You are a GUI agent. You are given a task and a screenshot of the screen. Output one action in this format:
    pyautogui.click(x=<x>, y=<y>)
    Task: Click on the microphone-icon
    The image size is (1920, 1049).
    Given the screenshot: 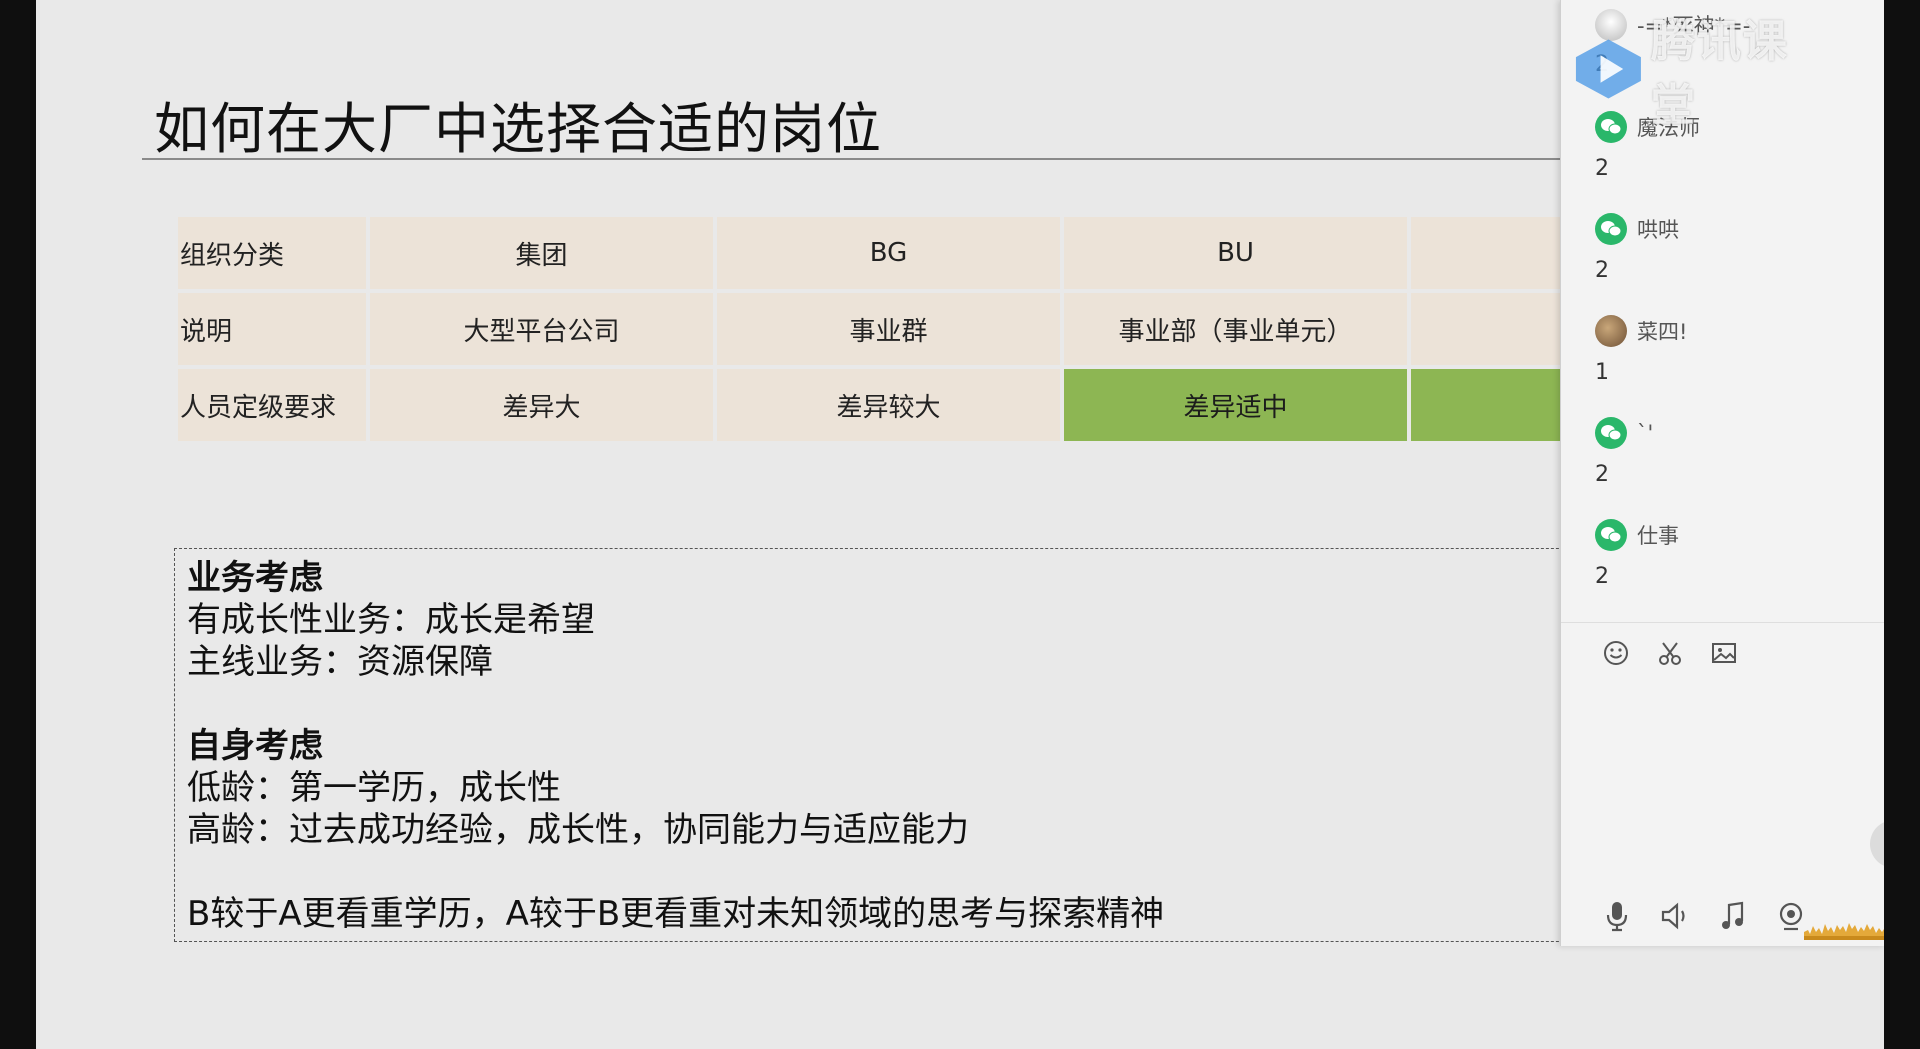 What is the action you would take?
    pyautogui.click(x=1617, y=916)
    